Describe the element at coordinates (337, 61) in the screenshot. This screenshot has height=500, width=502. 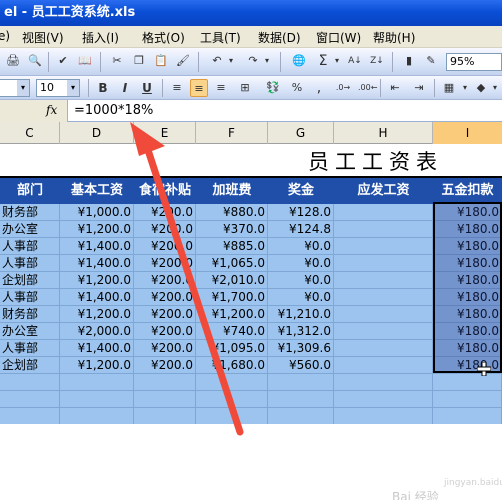
I see `autosum-dropdown-icon: ▾` at that location.